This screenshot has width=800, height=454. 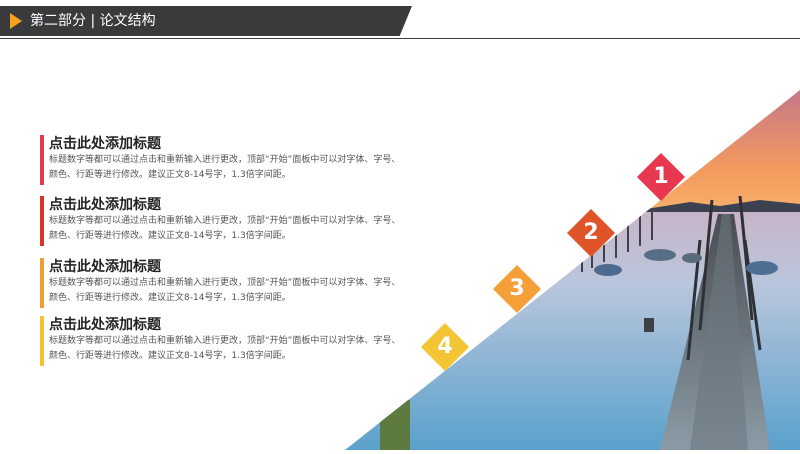 What do you see at coordinates (661, 176) in the screenshot?
I see `badge-number: 1` at bounding box center [661, 176].